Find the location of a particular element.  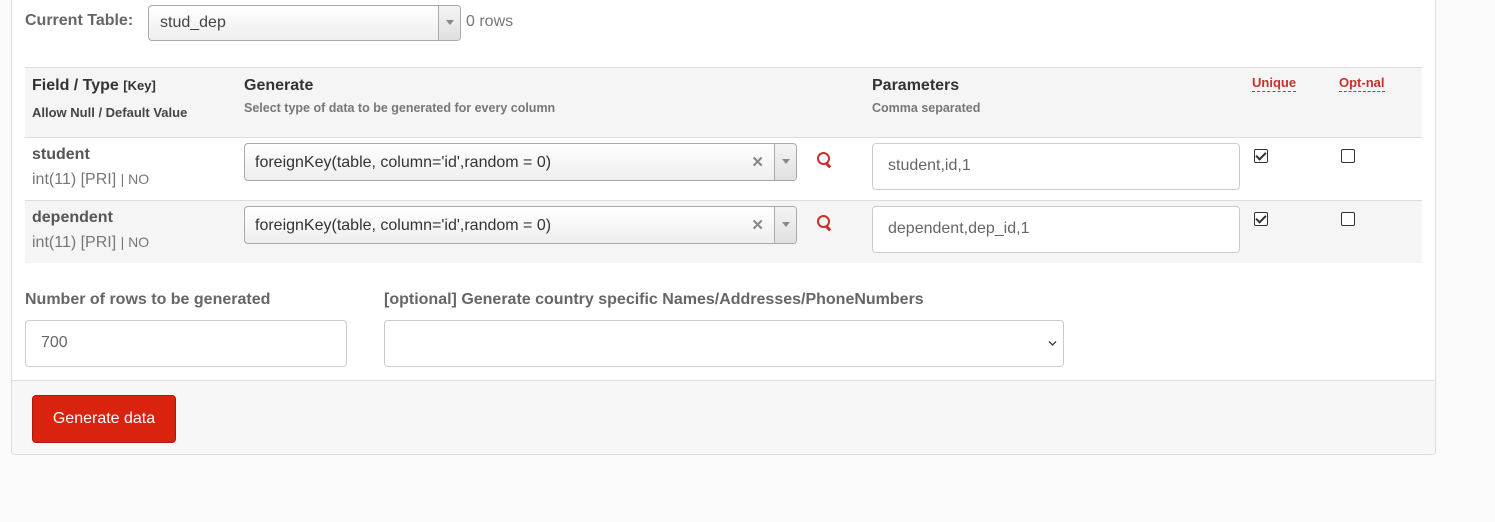

parameters-input: student,id,1 is located at coordinates (1056, 166).